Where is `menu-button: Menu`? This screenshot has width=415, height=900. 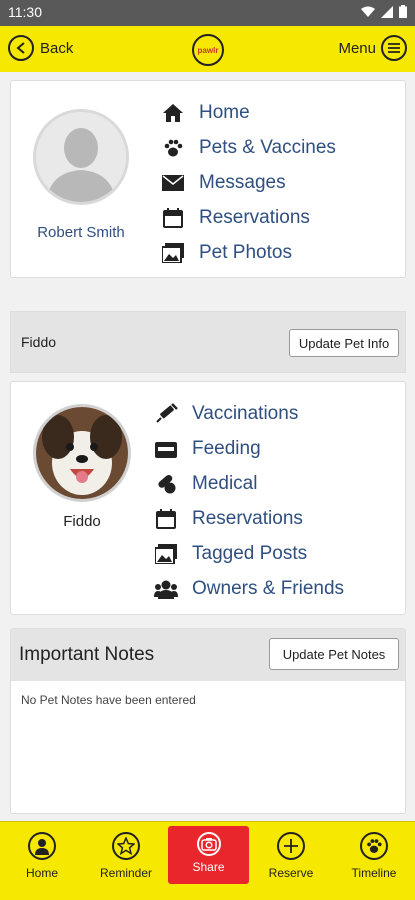 menu-button: Menu is located at coordinates (372, 48).